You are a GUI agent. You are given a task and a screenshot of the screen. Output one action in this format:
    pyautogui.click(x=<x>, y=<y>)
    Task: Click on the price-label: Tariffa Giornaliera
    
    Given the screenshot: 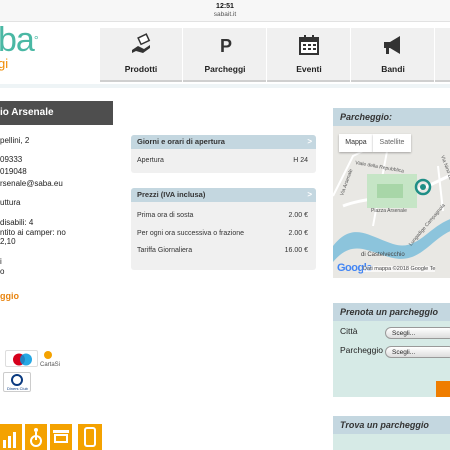 What is the action you would take?
    pyautogui.click(x=165, y=250)
    